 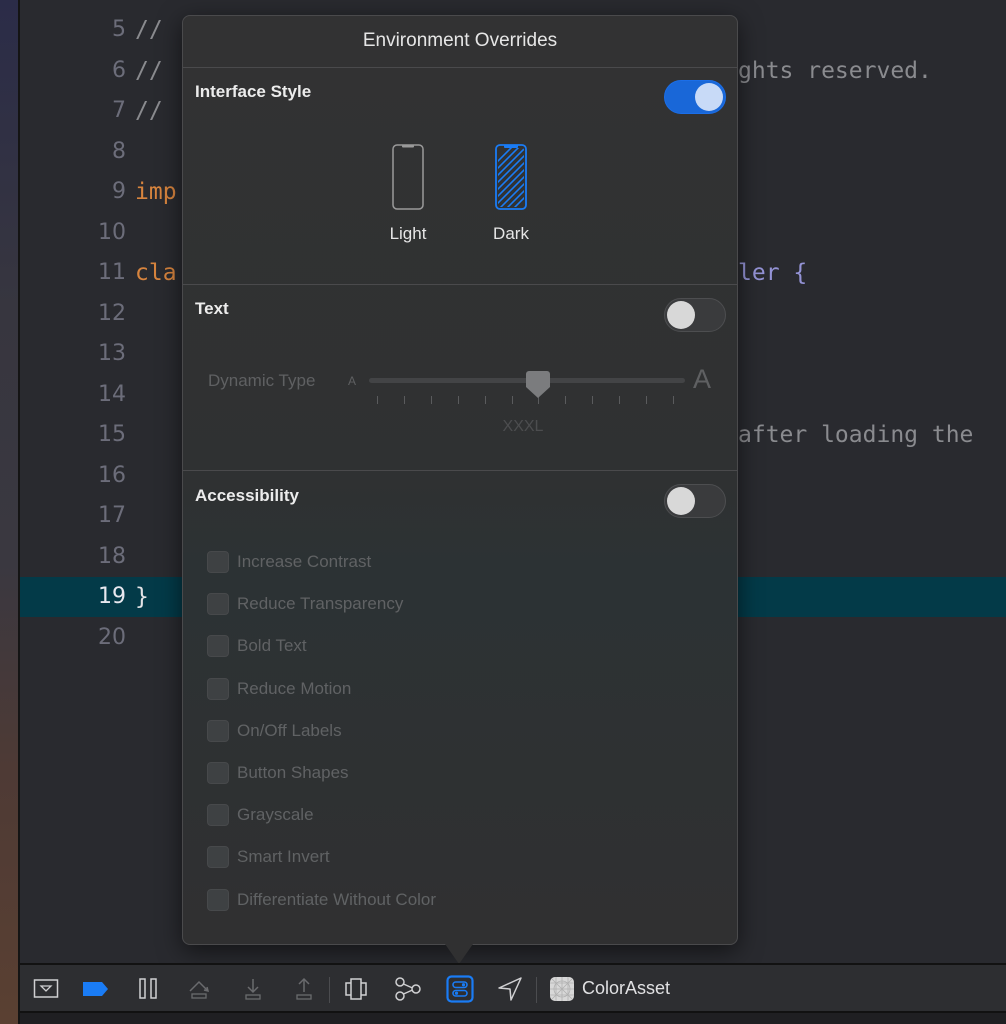 I want to click on small-text-glyph: A, so click(x=352, y=381).